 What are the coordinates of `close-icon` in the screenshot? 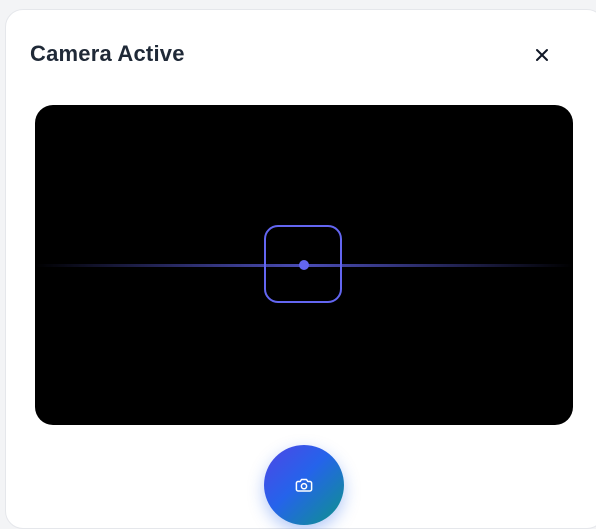 It's located at (542, 55).